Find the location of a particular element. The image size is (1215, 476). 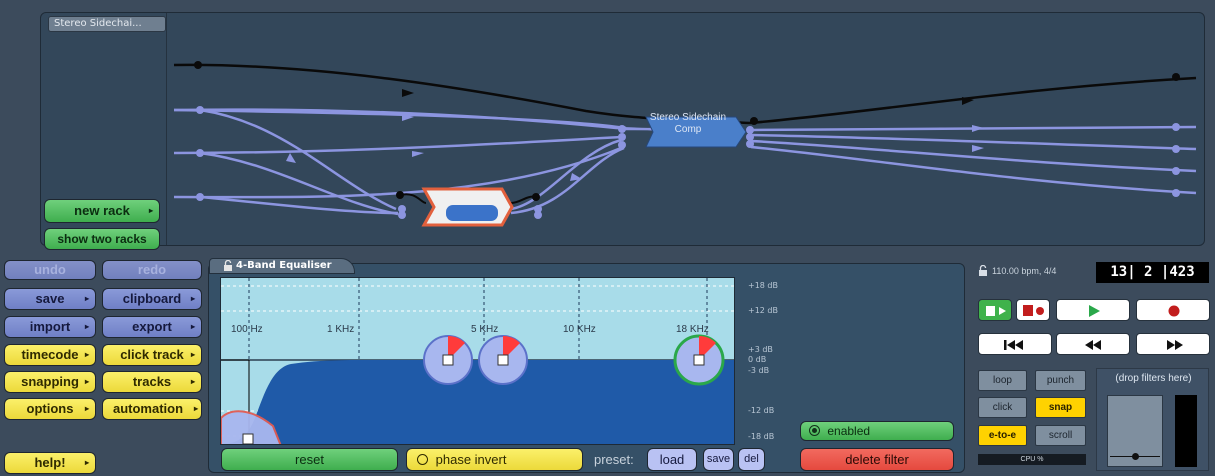

tracks-button: tracks ▸ is located at coordinates (152, 382).